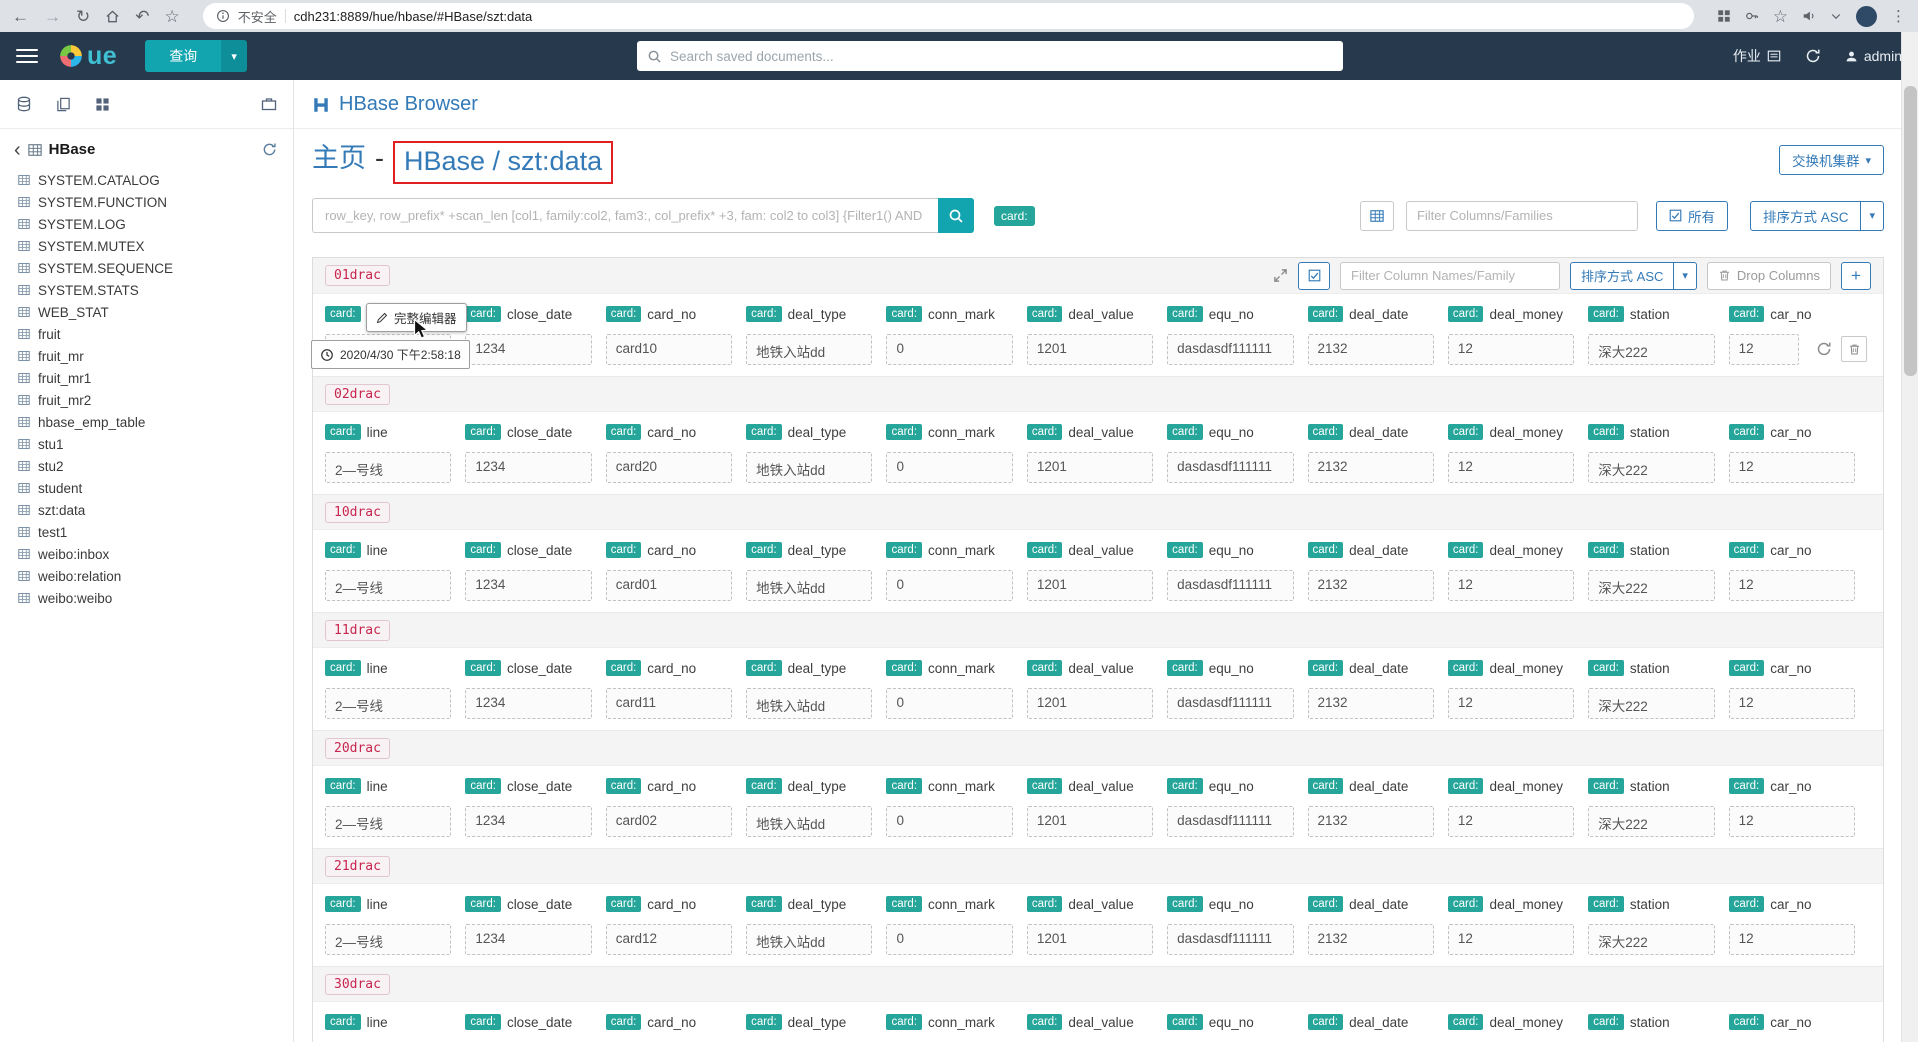 The height and width of the screenshot is (1042, 1918). I want to click on sidebar-item-test1: test1, so click(146, 532).